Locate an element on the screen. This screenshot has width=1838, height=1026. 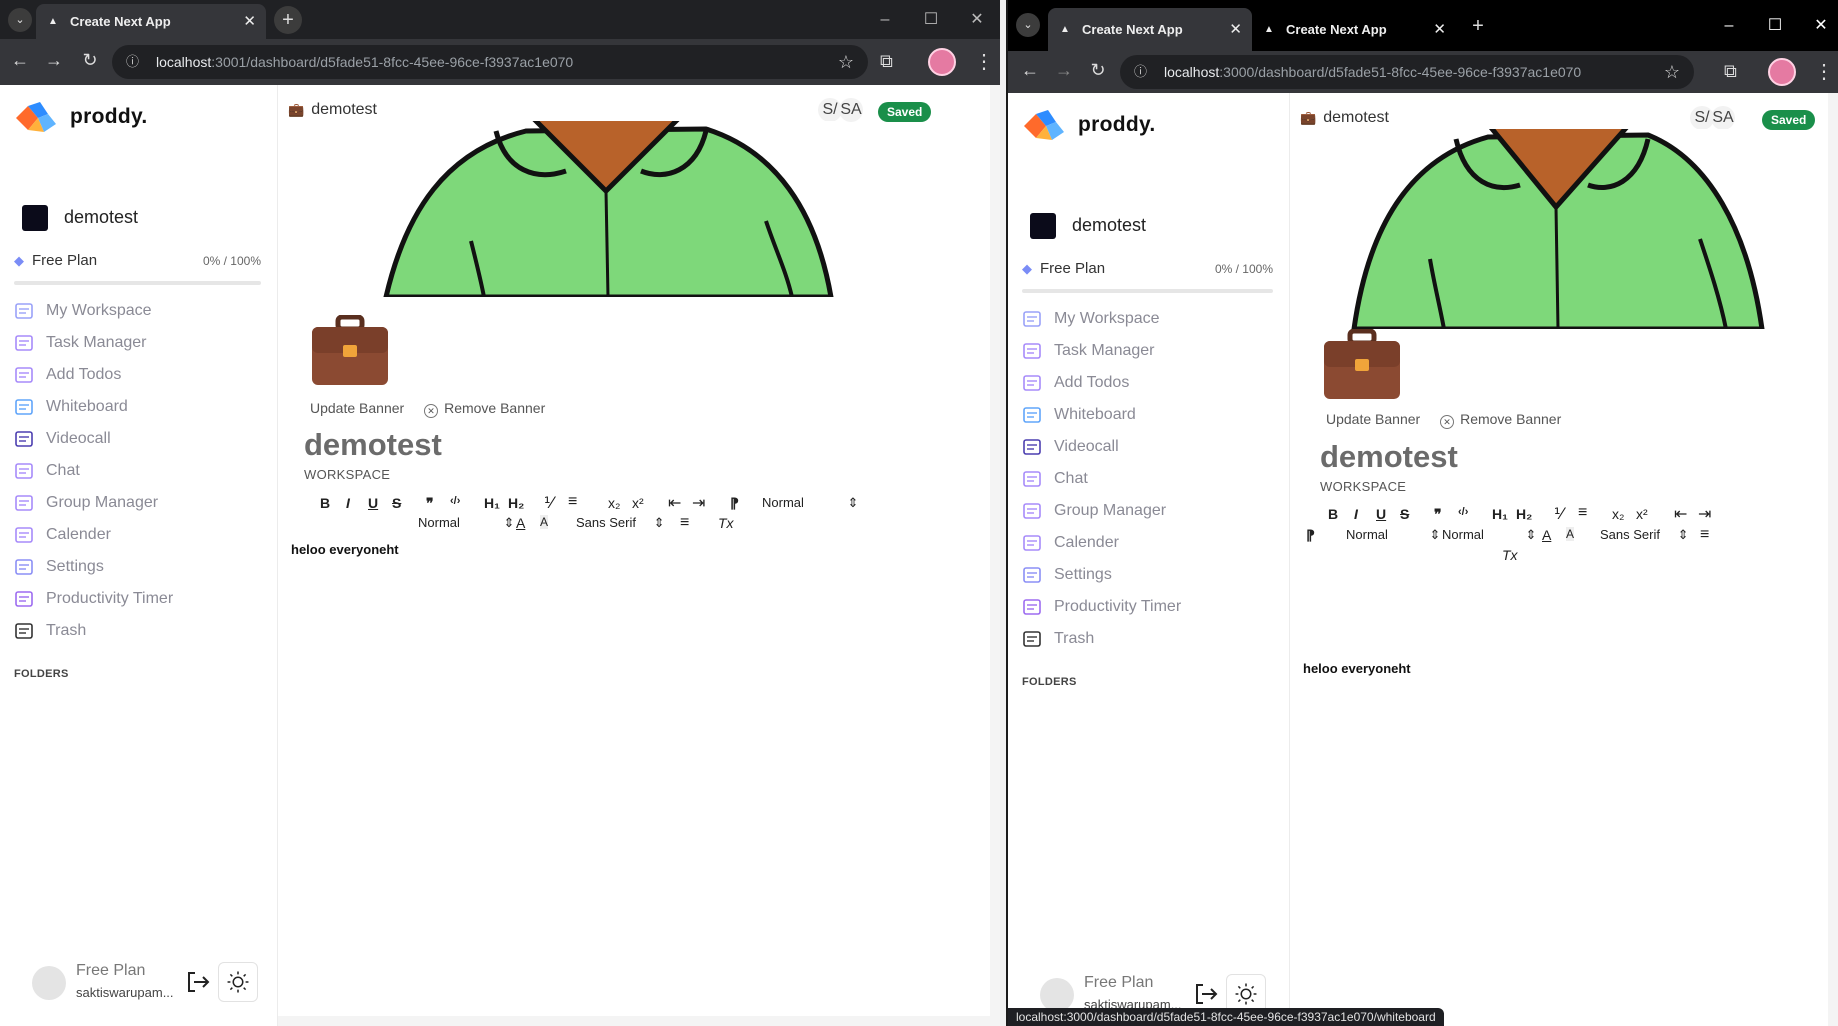
kebab-icon: ⋮ is located at coordinates (984, 61).